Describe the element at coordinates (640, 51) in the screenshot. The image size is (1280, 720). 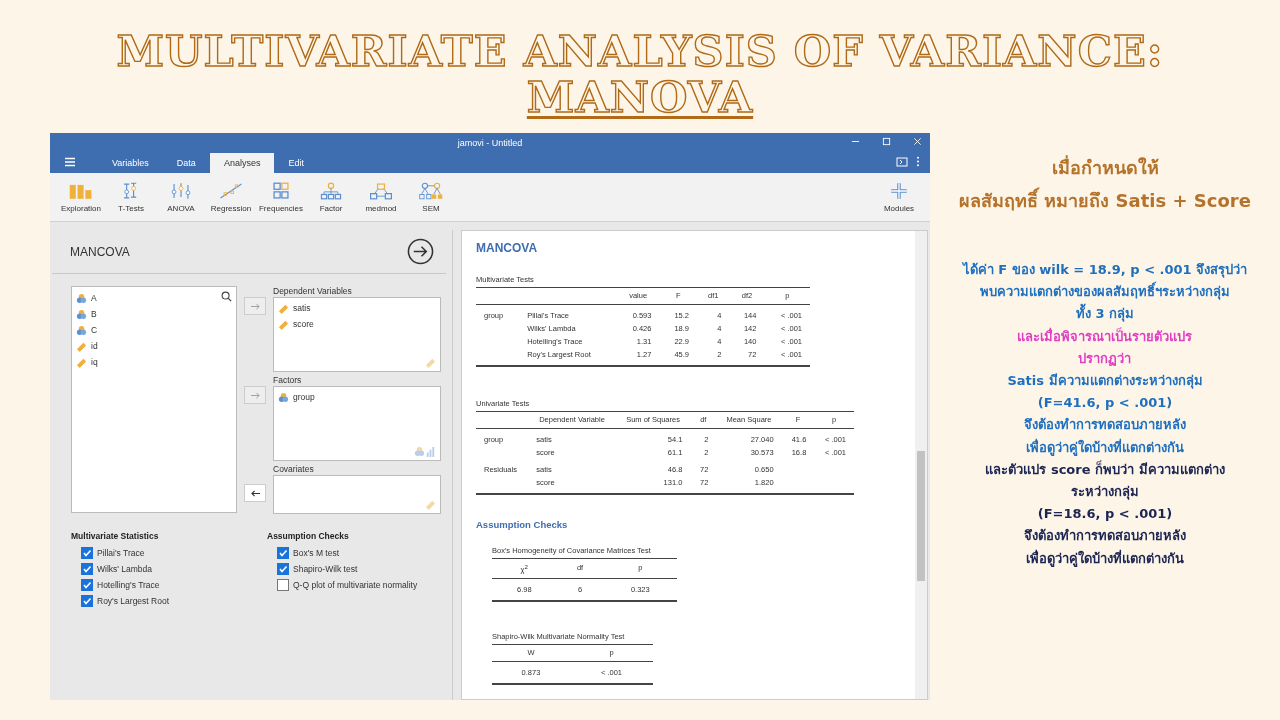
I see `slide-title: MULTIVARIATE ANALYSIS OF VARIANCE:` at that location.